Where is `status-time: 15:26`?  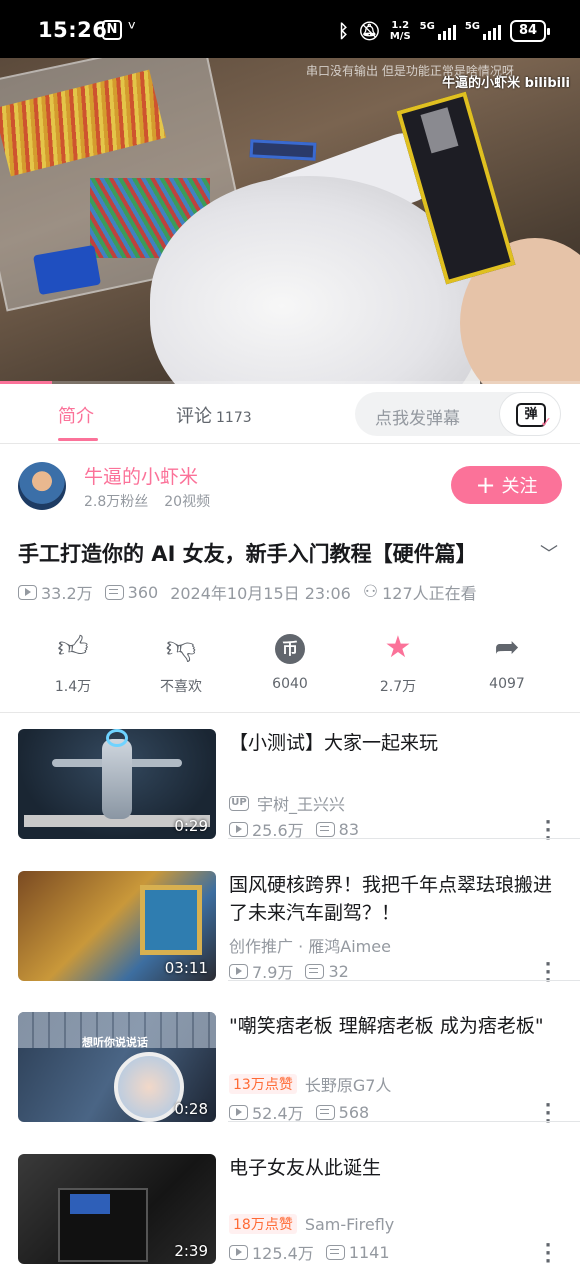
status-time: 15:26 is located at coordinates (73, 30).